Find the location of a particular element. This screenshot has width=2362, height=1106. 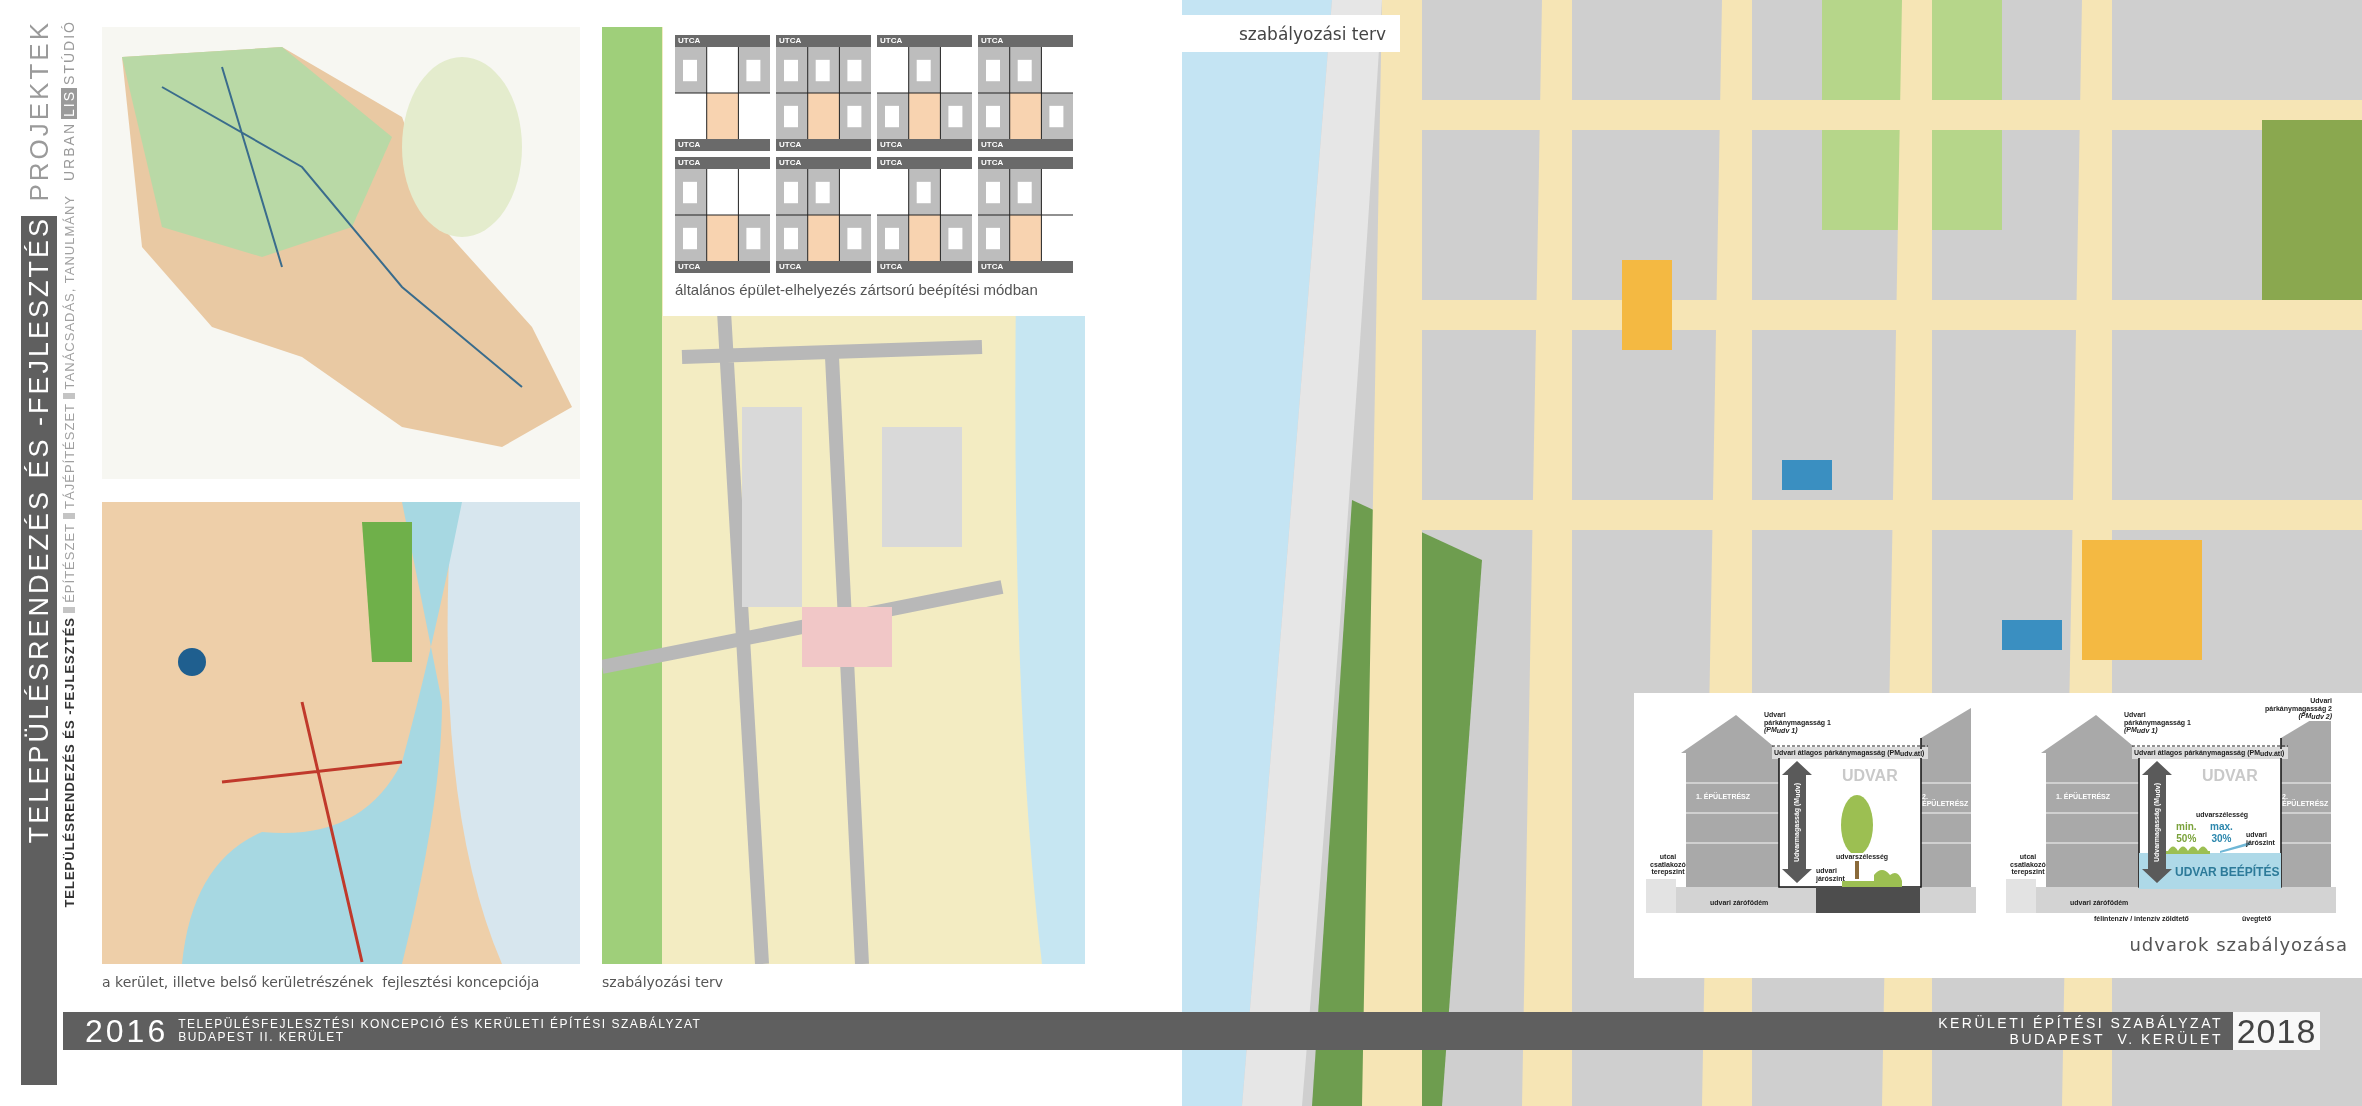

project-title: BUDAPEST V. KERÜLET is located at coordinates (2115, 1039).